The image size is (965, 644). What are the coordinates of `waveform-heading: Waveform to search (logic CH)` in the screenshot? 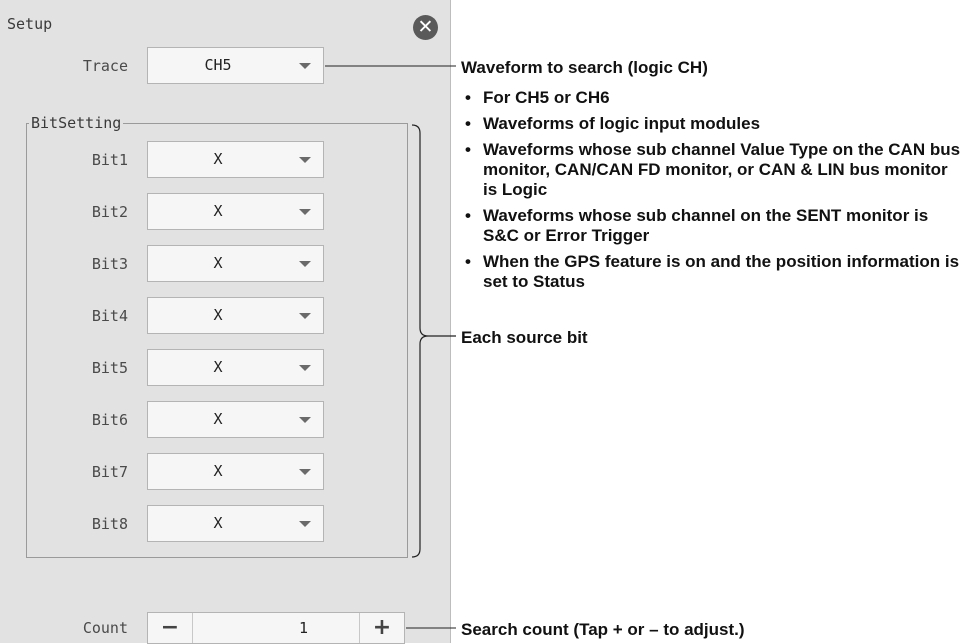 It's located at (584, 67).